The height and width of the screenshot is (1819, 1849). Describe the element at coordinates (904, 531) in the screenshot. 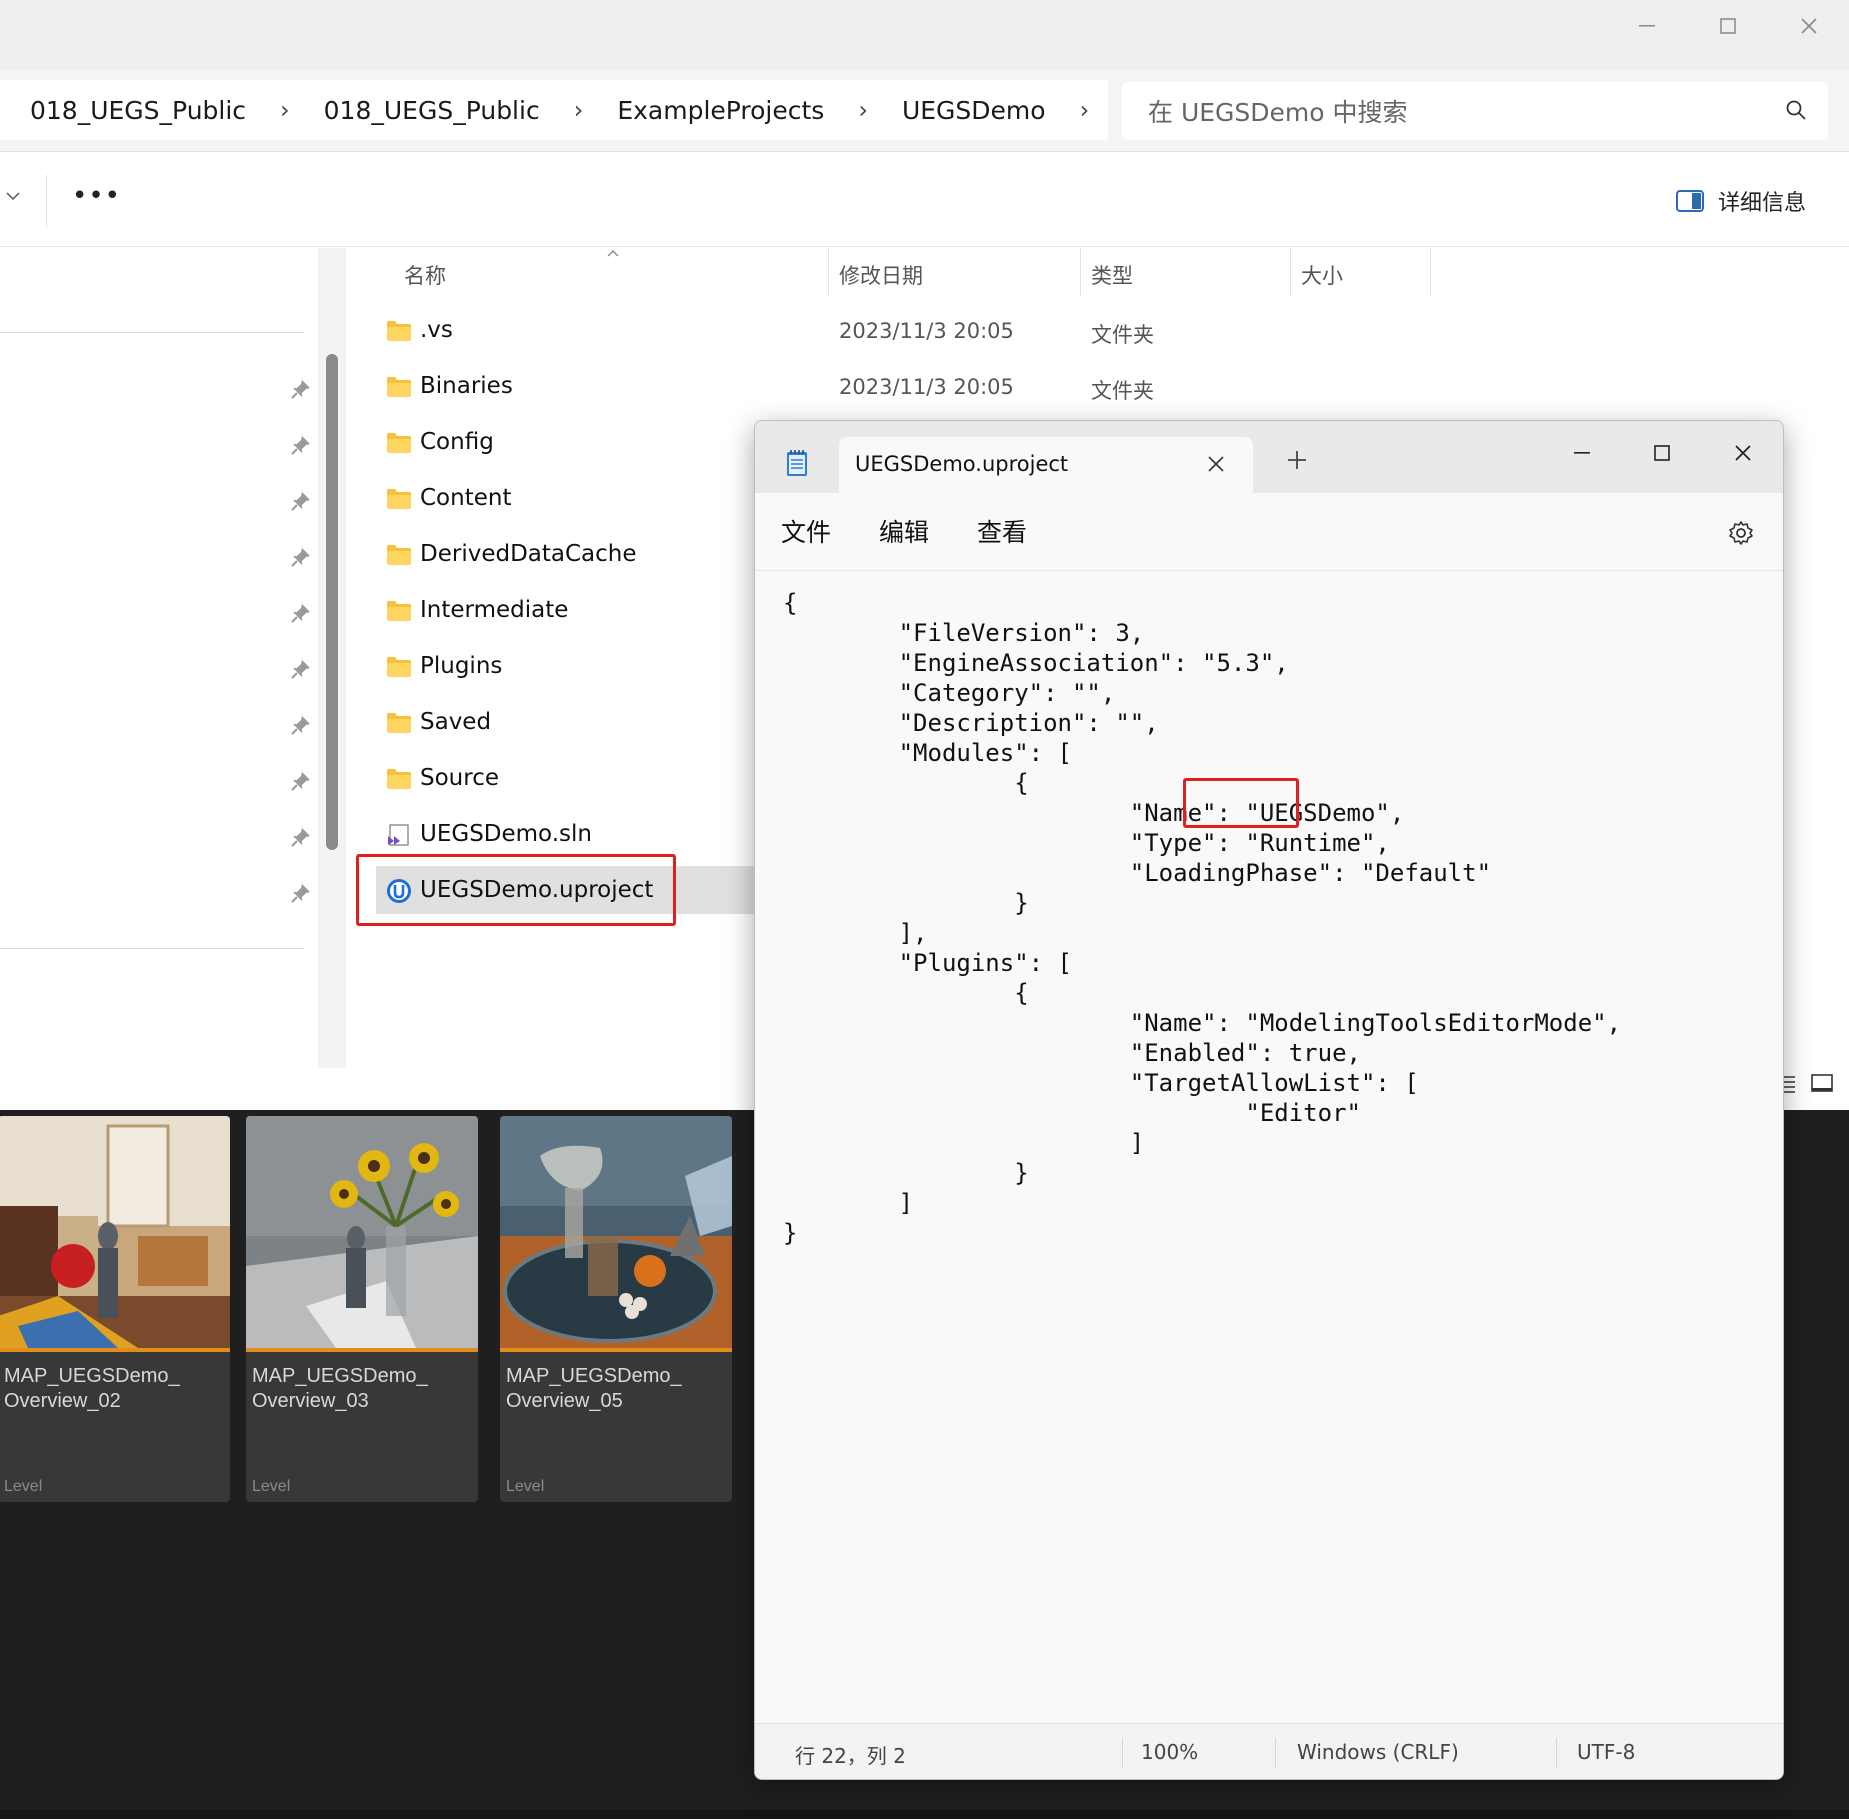

I see `menu-edit: 编辑` at that location.